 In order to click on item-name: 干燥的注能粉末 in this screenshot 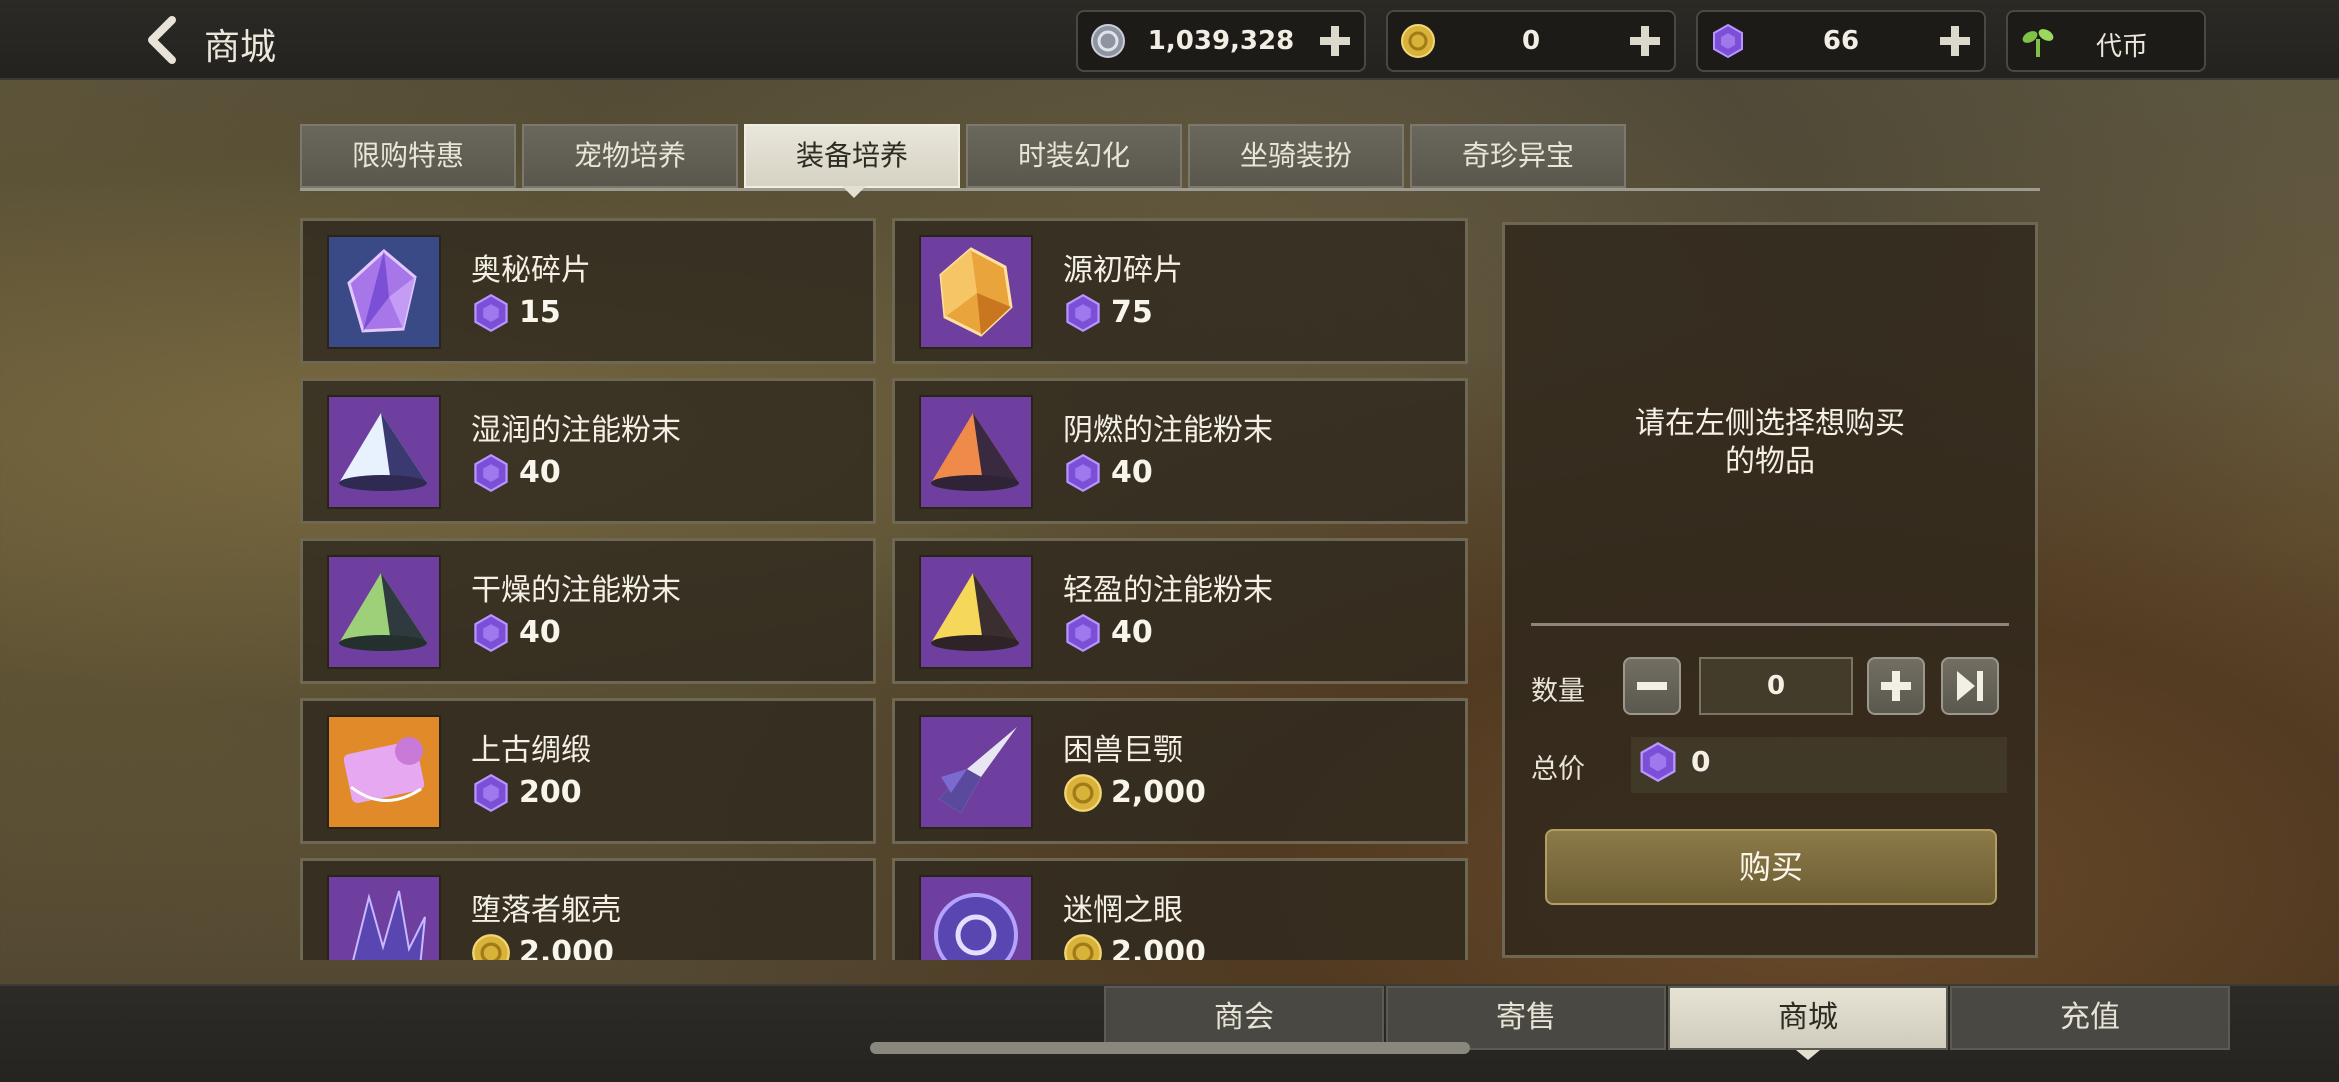, I will do `click(576, 590)`.